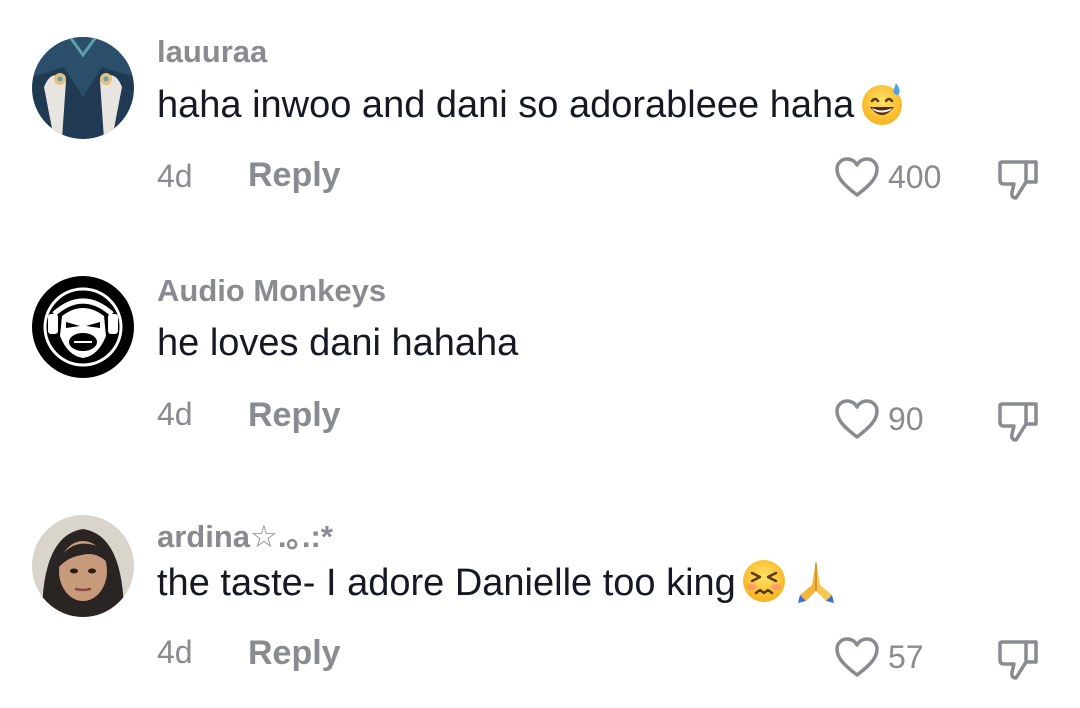  I want to click on comment-text-content: haha inwoo and dani so adorableee haha, so click(506, 105).